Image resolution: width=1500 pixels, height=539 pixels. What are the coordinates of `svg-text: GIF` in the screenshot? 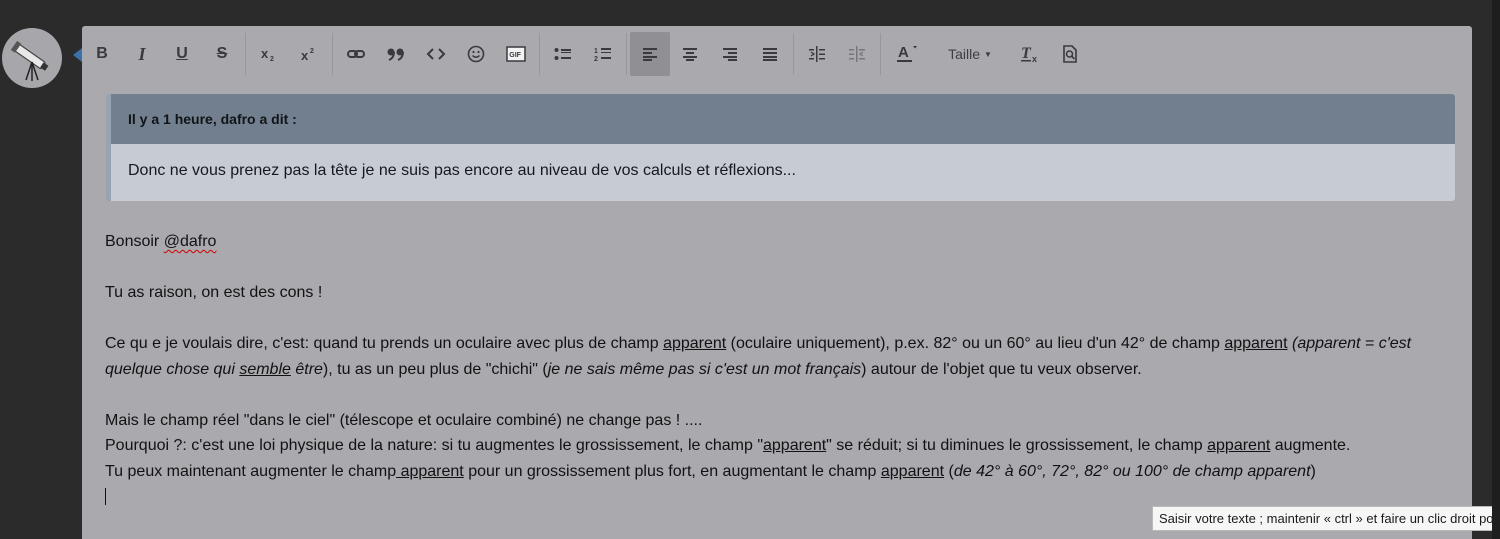 It's located at (515, 55).